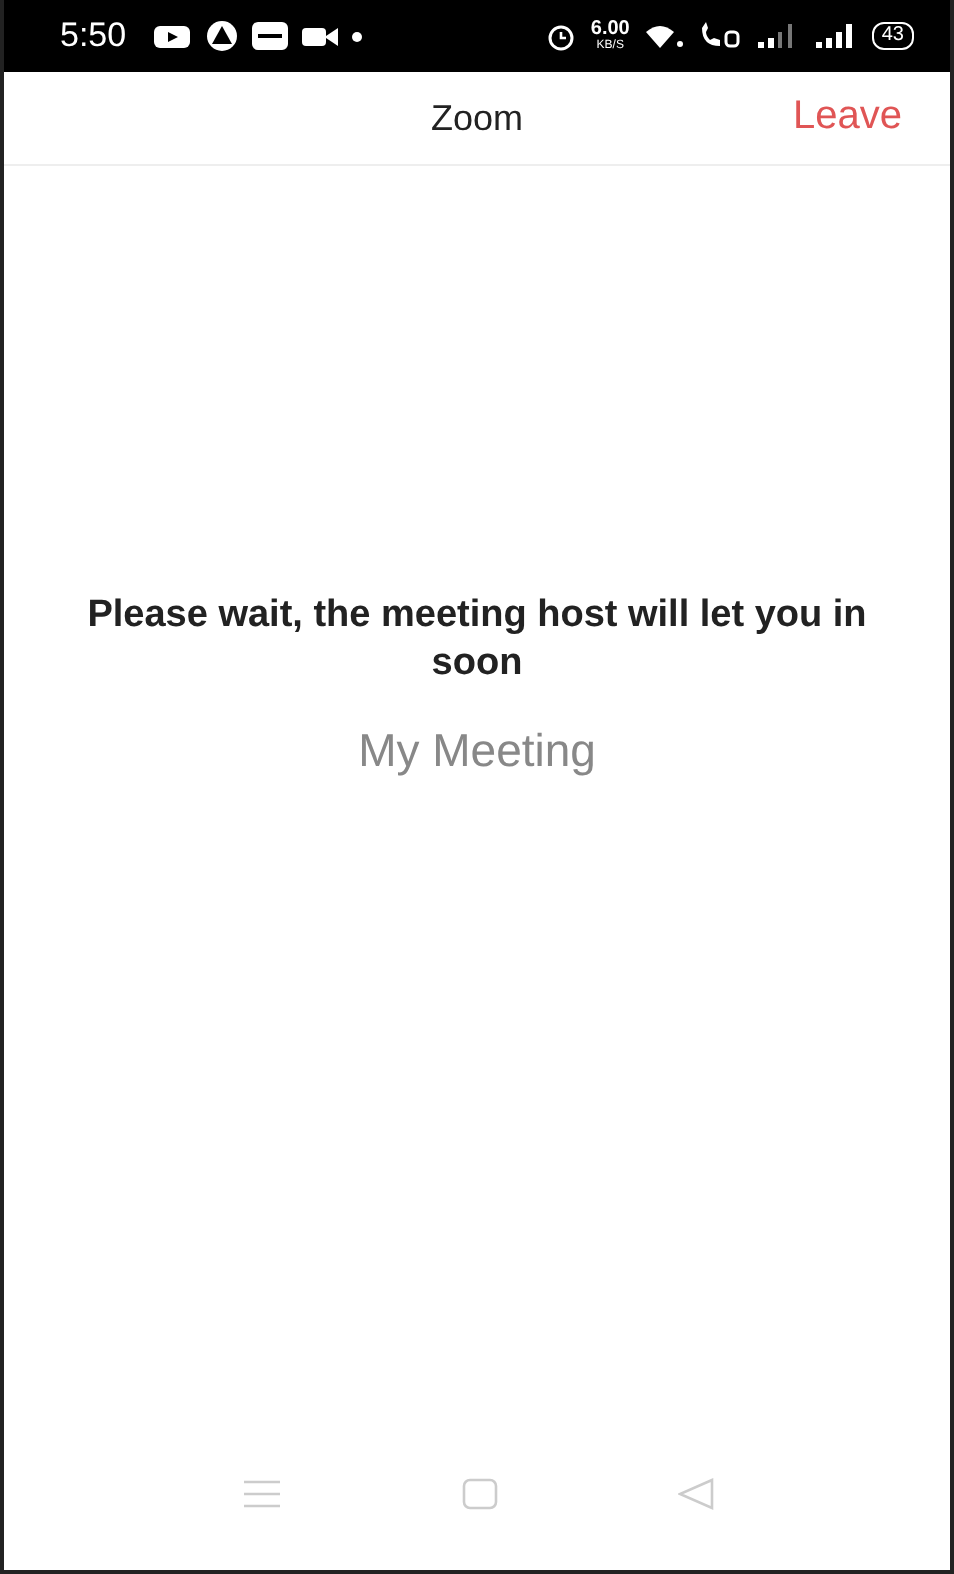 This screenshot has width=954, height=1574. I want to click on leave-button: Leave, so click(847, 117).